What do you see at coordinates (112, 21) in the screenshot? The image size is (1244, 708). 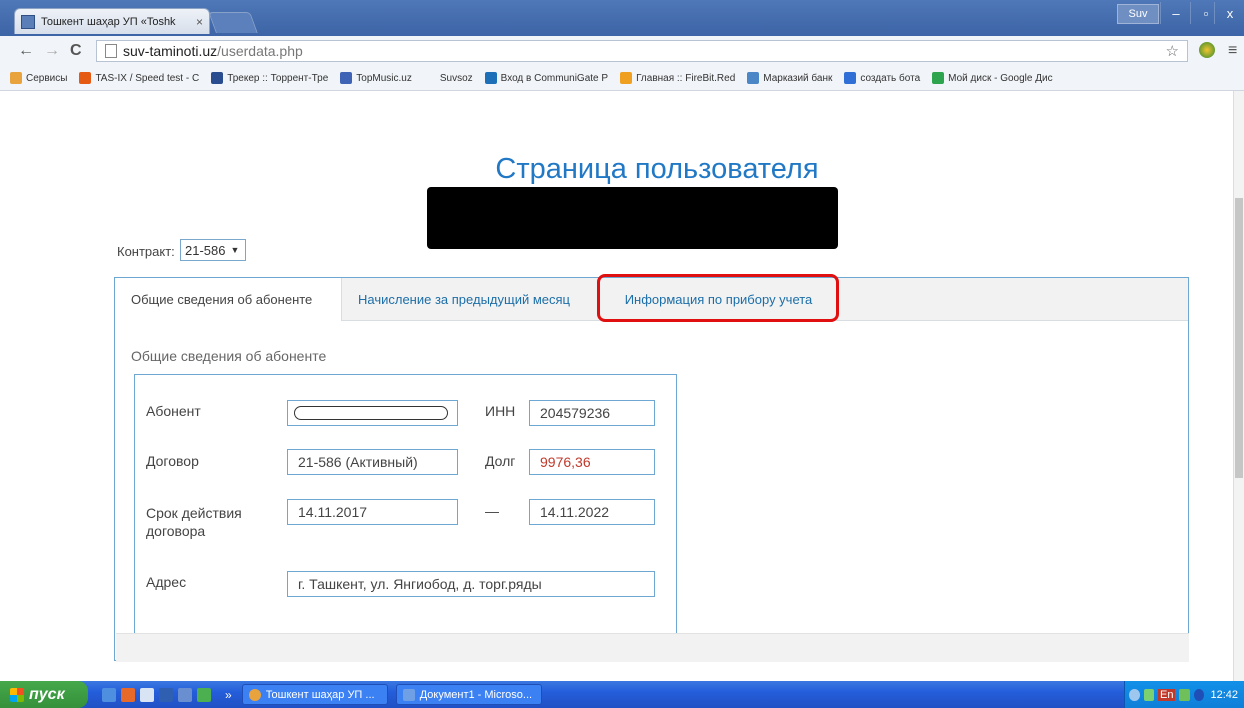 I see `browser-tab: Тошкент шаҳар УП «Toshk ×` at bounding box center [112, 21].